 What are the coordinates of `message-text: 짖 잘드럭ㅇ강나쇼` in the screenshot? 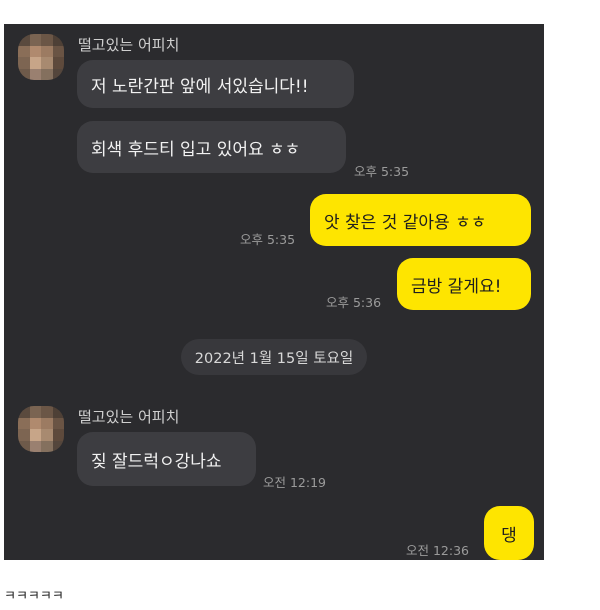 It's located at (156, 461).